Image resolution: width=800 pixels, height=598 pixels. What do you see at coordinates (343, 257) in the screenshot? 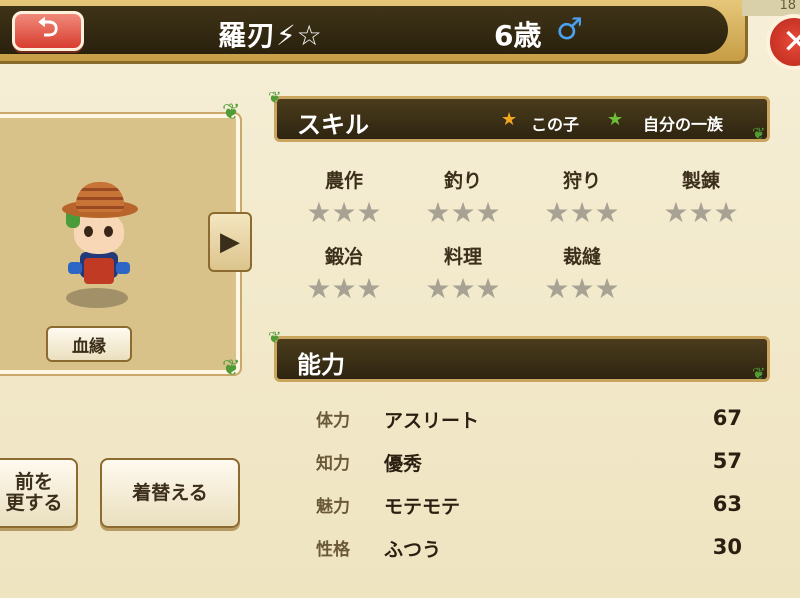
I see `skill-label: 鍛冶` at bounding box center [343, 257].